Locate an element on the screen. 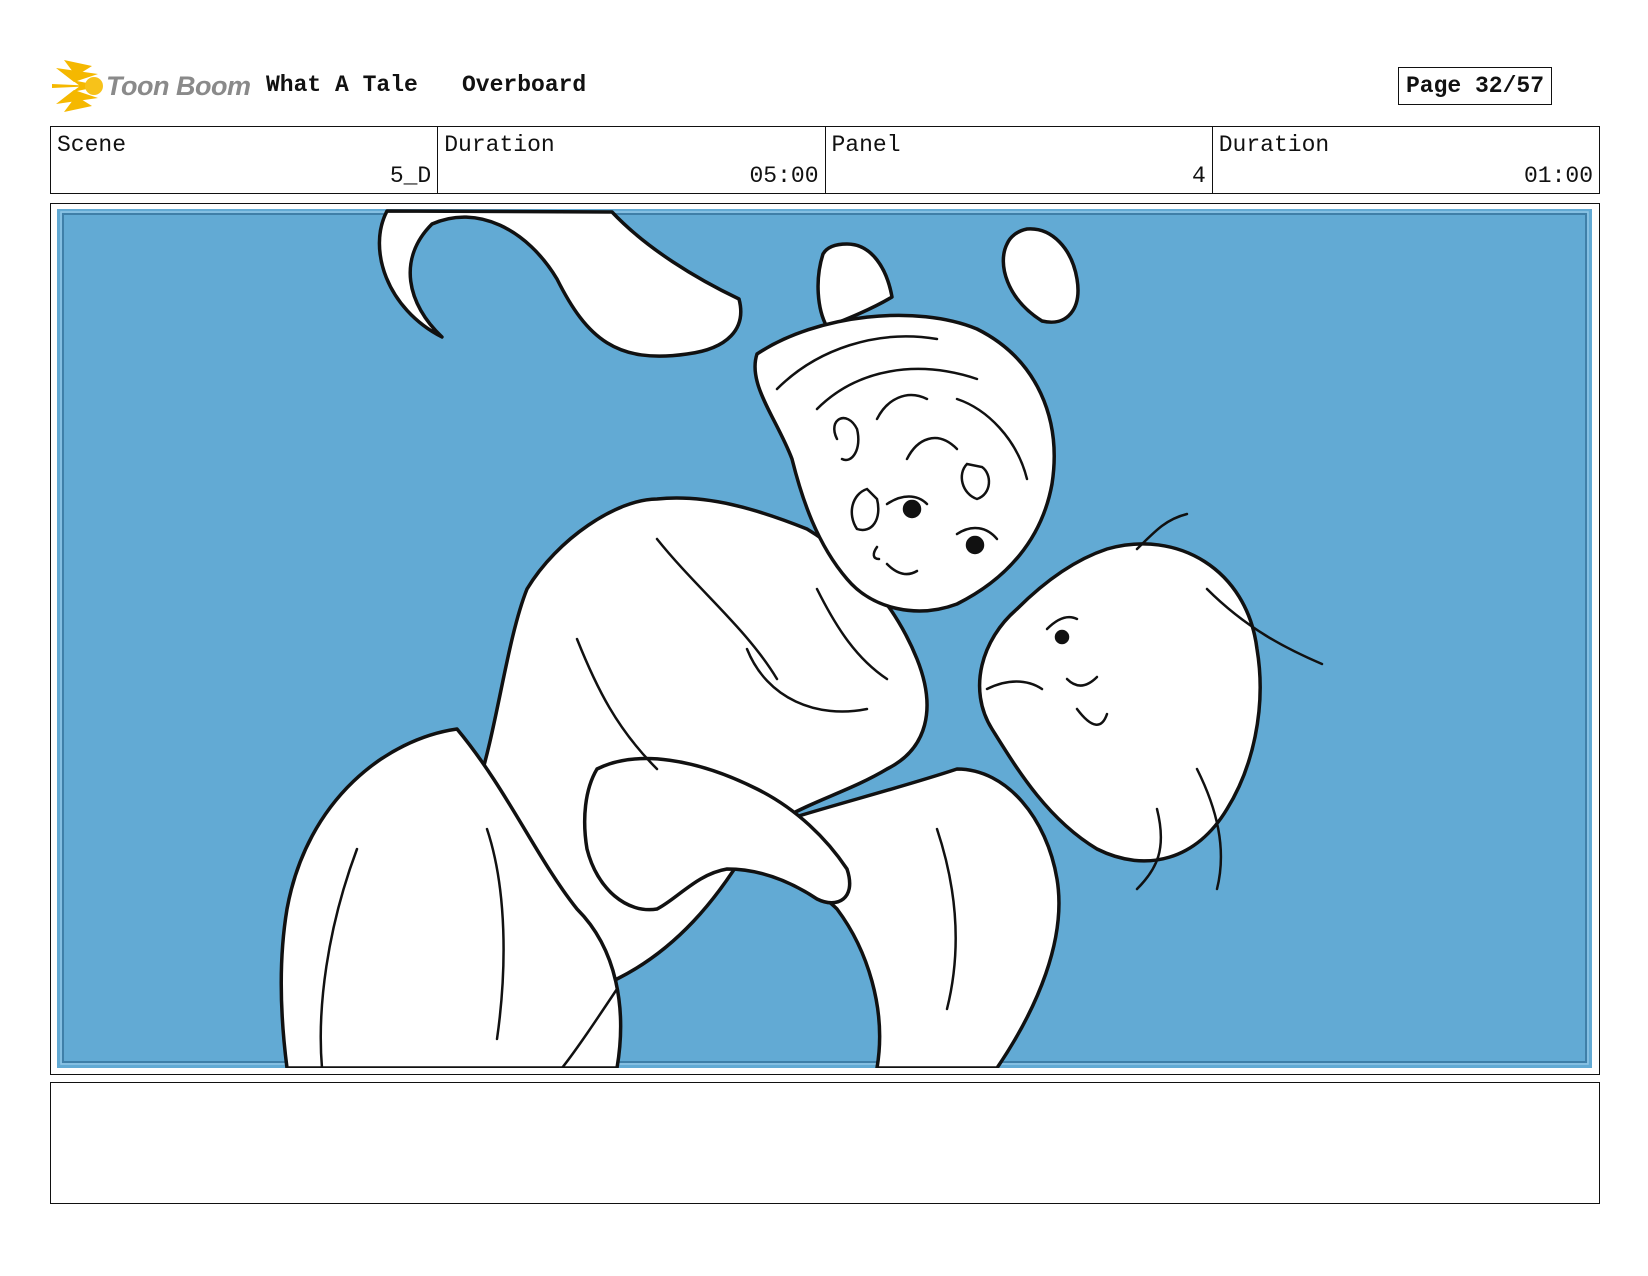  logo-text: Toon Boom is located at coordinates (178, 85).